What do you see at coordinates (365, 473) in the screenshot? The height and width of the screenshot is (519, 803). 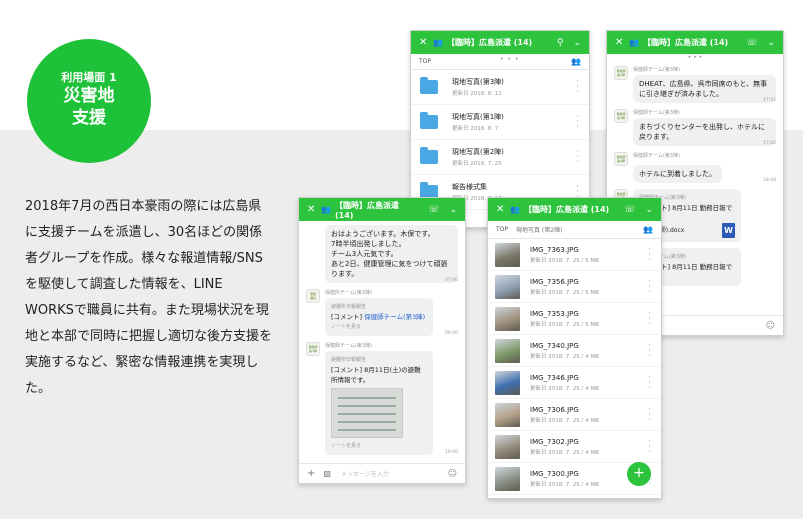 I see `message-input: メッセージを入力` at bounding box center [365, 473].